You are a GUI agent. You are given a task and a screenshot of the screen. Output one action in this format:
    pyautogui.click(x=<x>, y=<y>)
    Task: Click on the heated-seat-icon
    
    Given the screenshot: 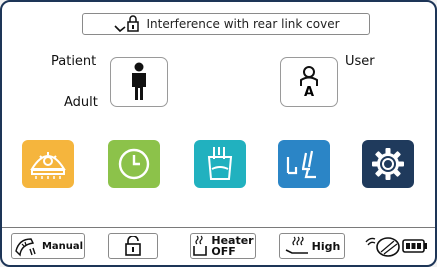 What is the action you would take?
    pyautogui.click(x=296, y=245)
    